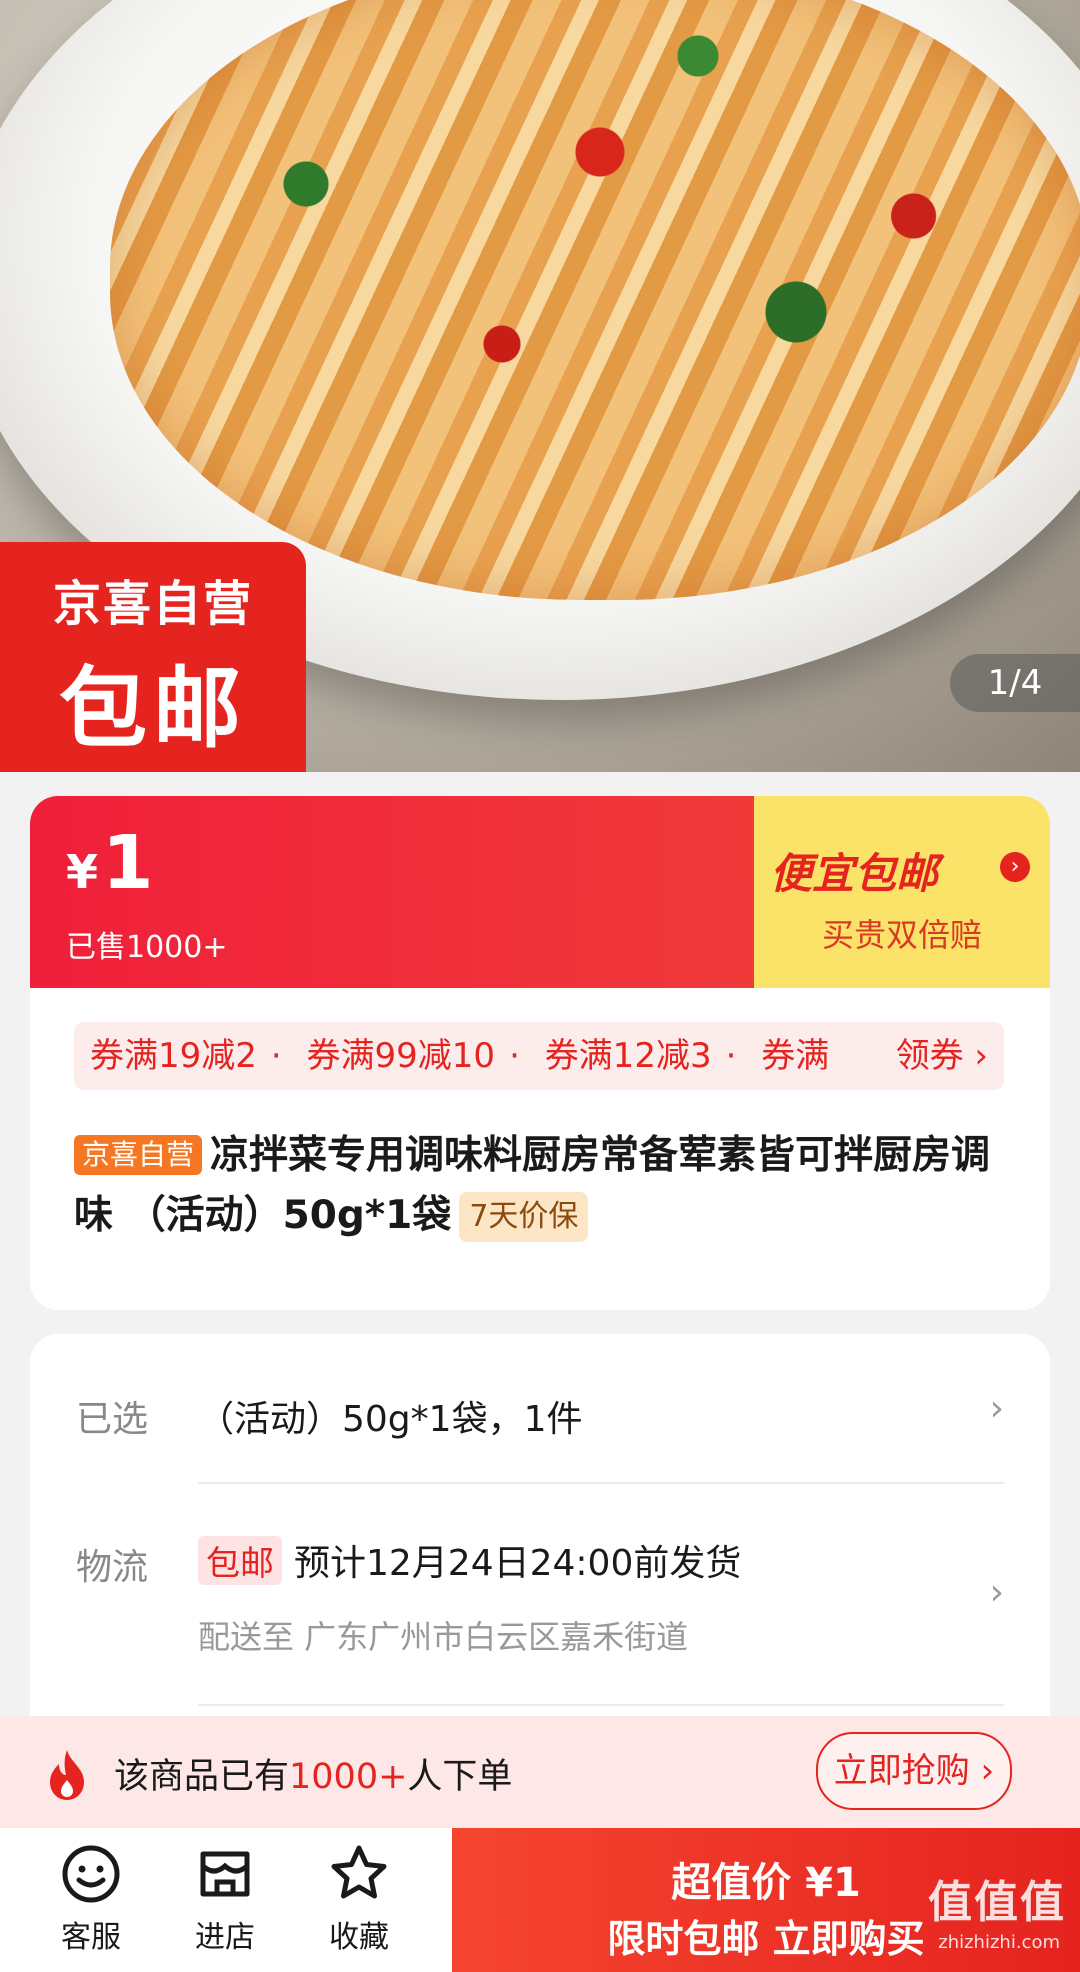 This screenshot has height=1972, width=1080. Describe the element at coordinates (930, 1056) in the screenshot. I see `get-coupon-button: 领券 ›` at that location.